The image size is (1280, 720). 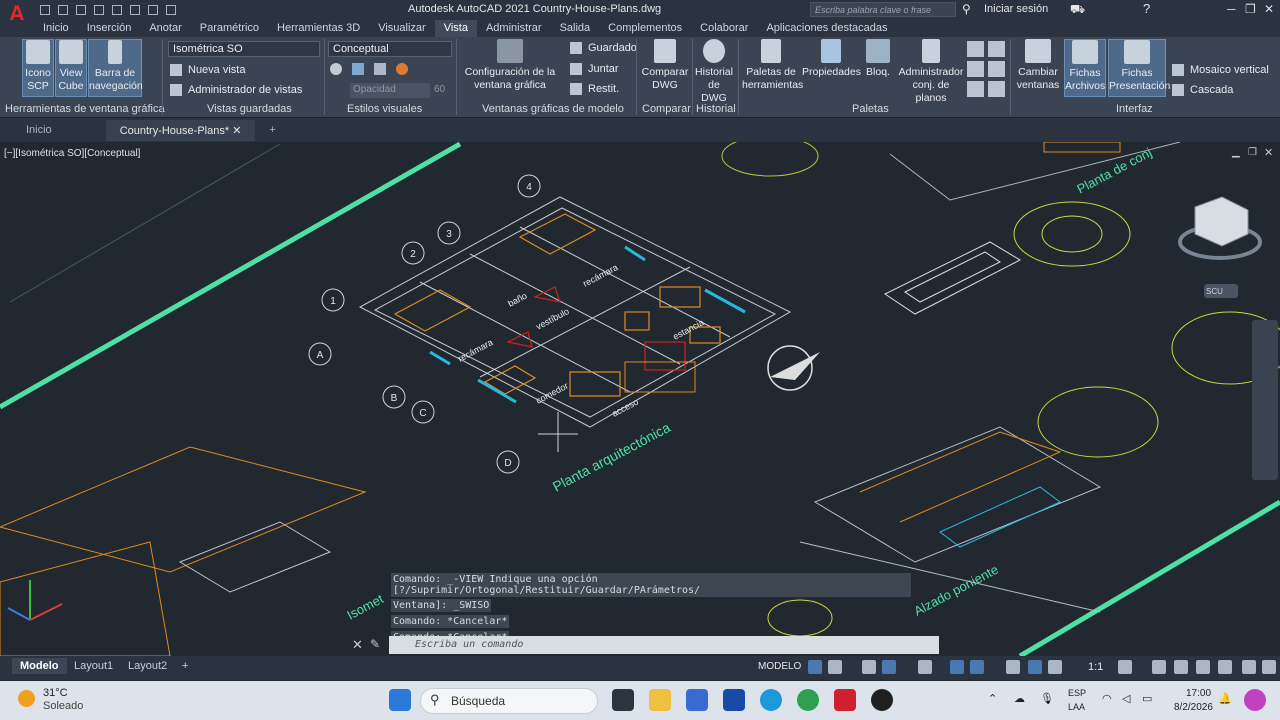 What do you see at coordinates (1146, 8) in the screenshot?
I see `help-icon: ?` at bounding box center [1146, 8].